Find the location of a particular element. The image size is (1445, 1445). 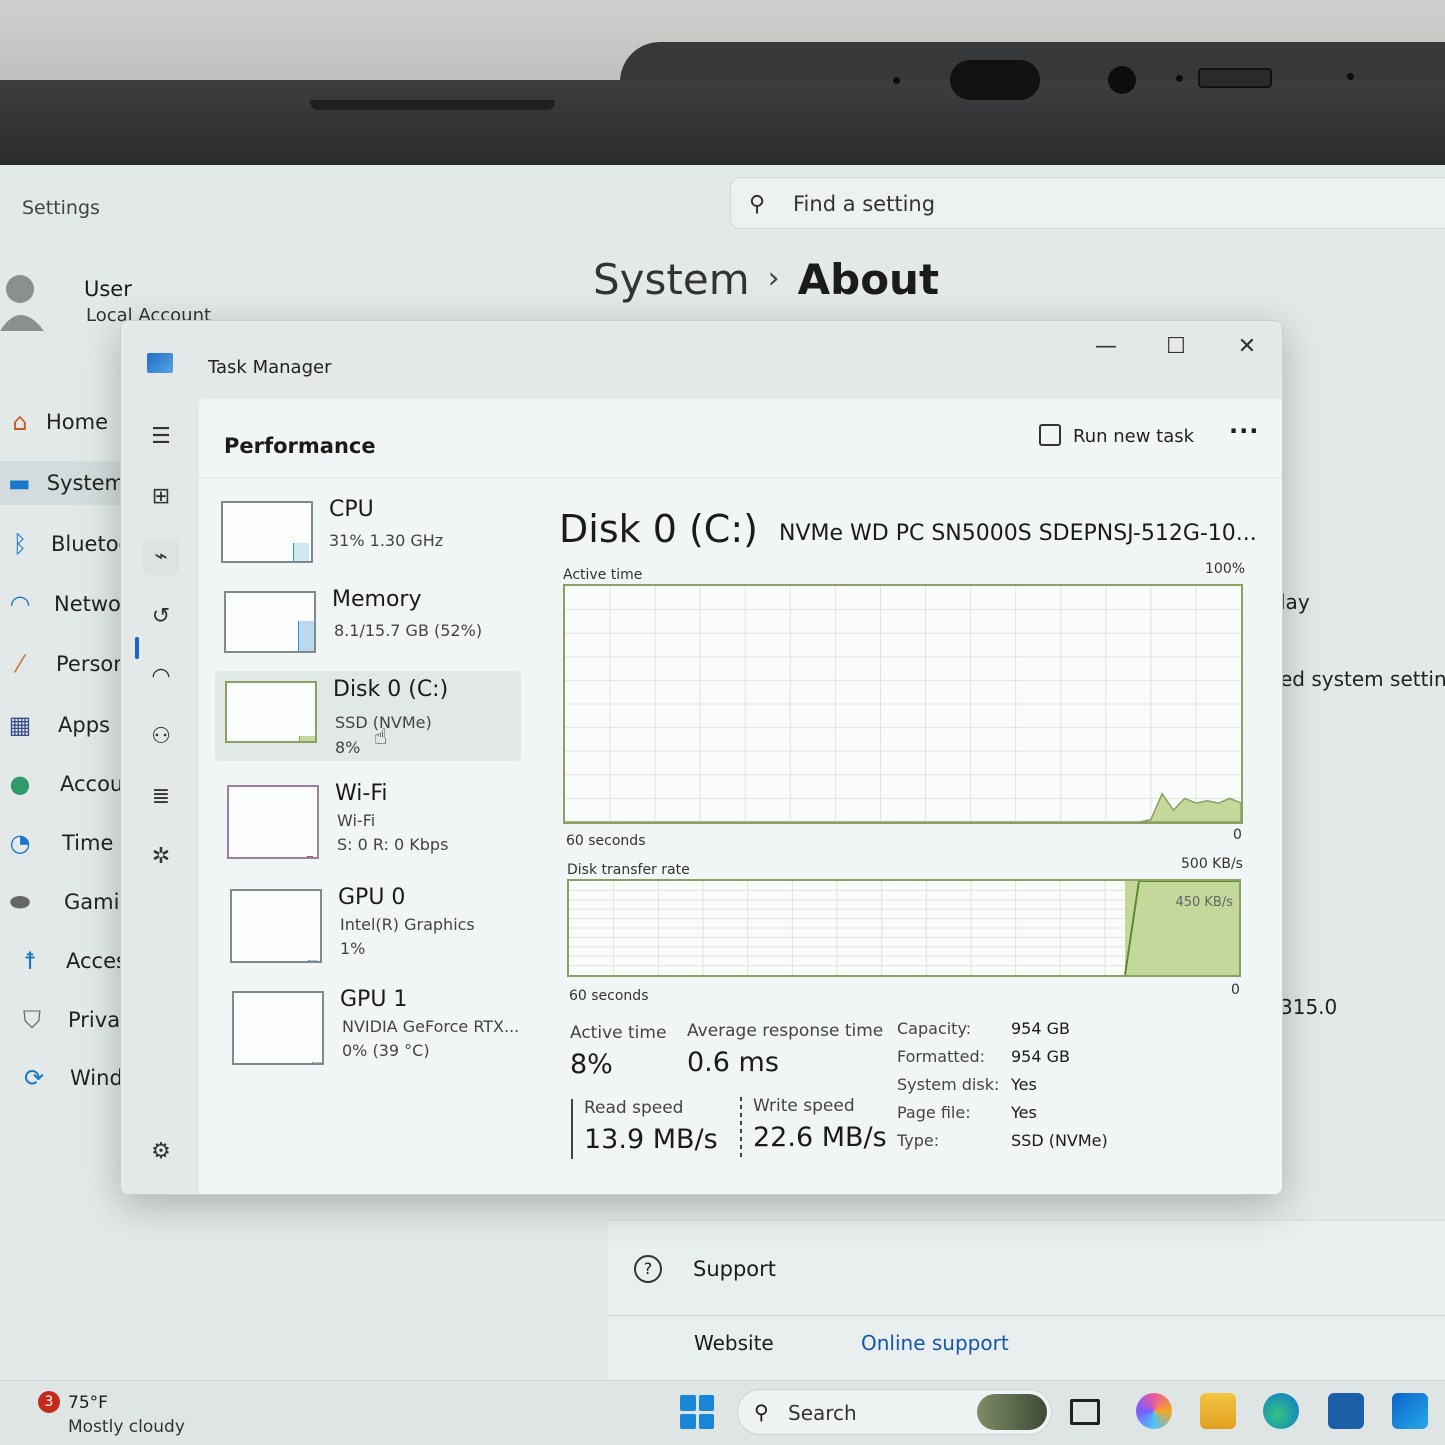

sidebar-item-apps: ▦ Apps is located at coordinates (55, 725).